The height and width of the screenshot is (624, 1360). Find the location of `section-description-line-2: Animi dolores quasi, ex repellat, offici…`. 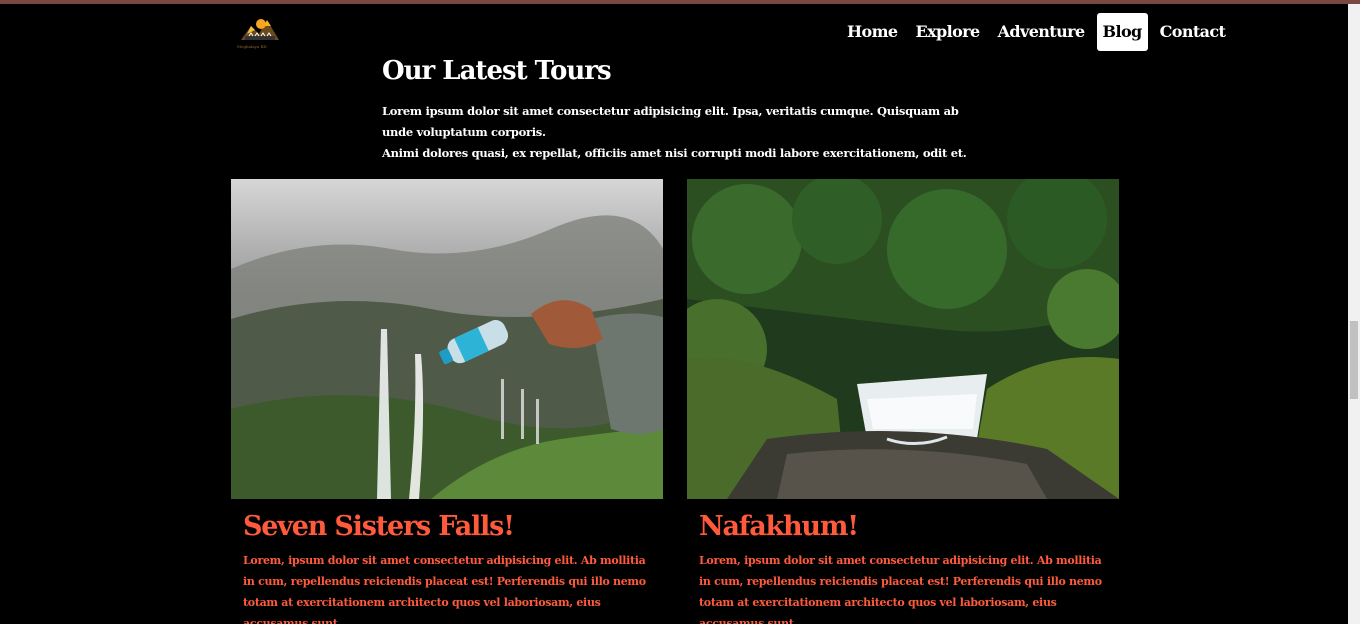

section-description-line-2: Animi dolores quasi, ex repellat, offici… is located at coordinates (674, 153).